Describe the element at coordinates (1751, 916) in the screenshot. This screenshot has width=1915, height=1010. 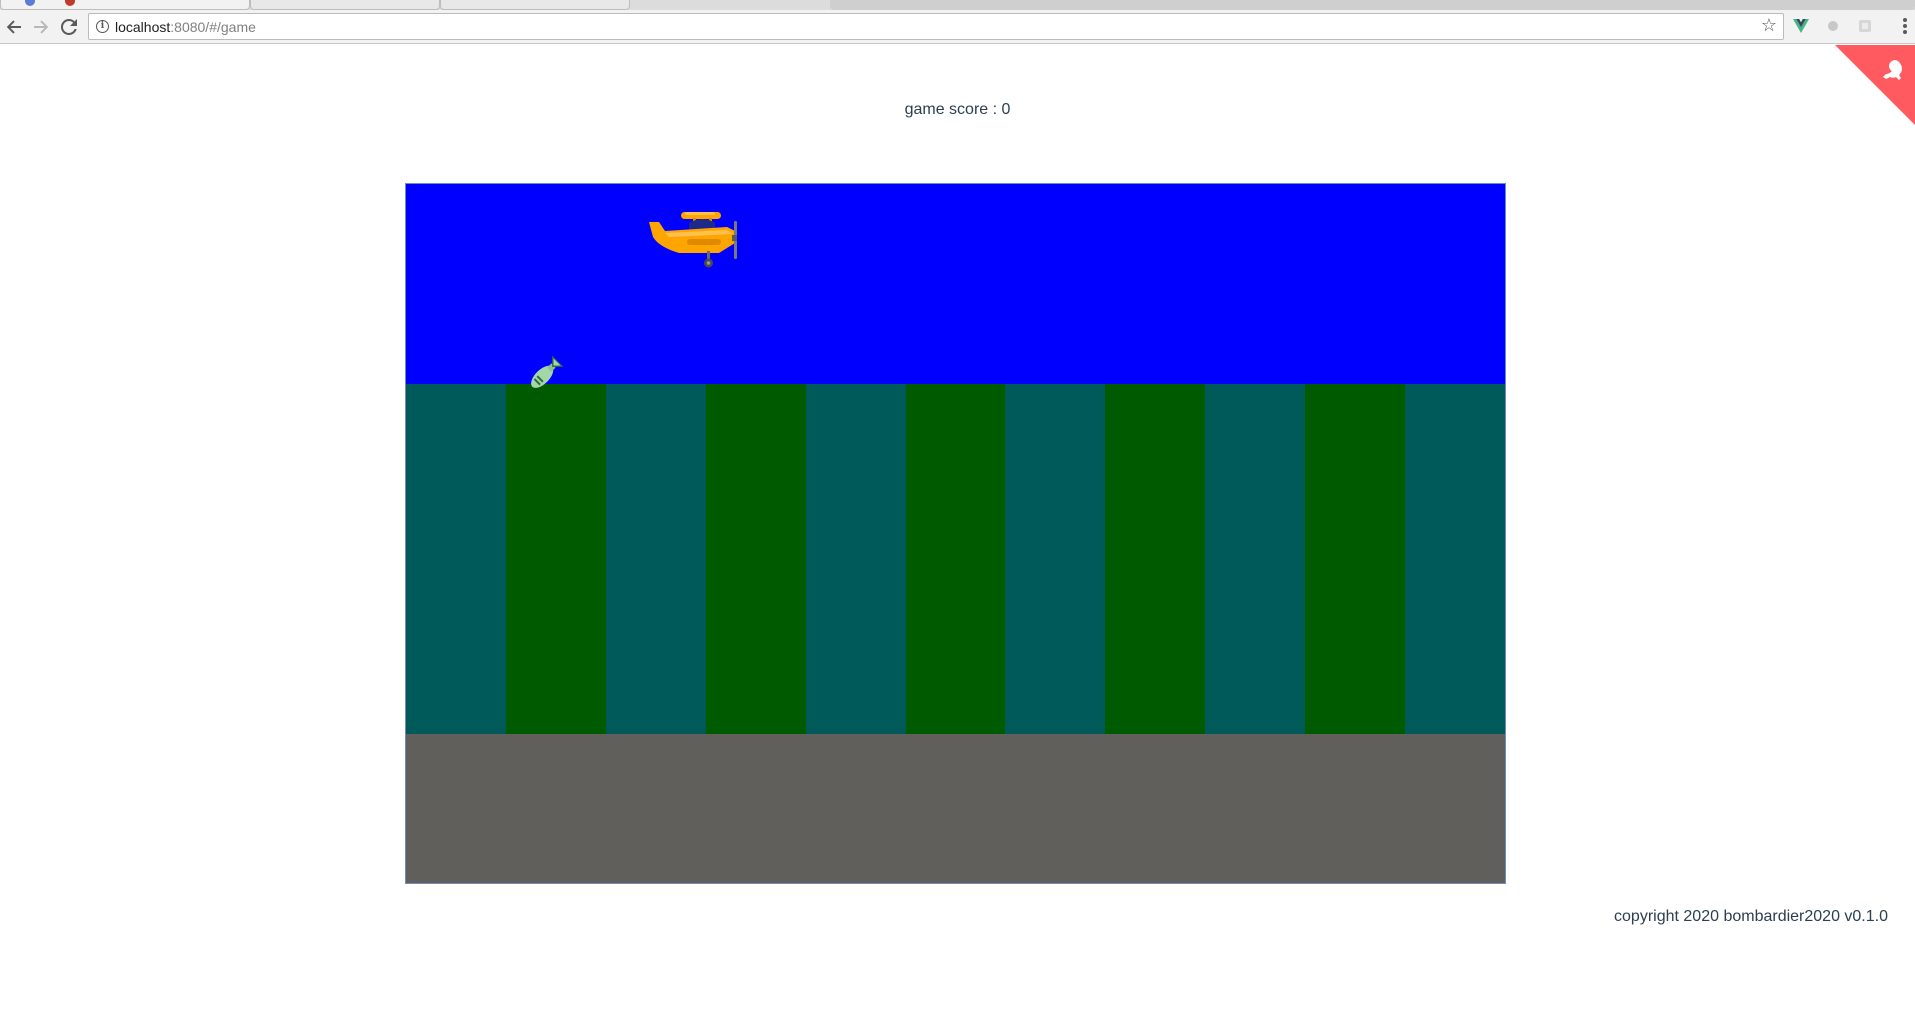
I see `copyright-text: copyright 2020 bombardier2020 v0.1.0` at that location.